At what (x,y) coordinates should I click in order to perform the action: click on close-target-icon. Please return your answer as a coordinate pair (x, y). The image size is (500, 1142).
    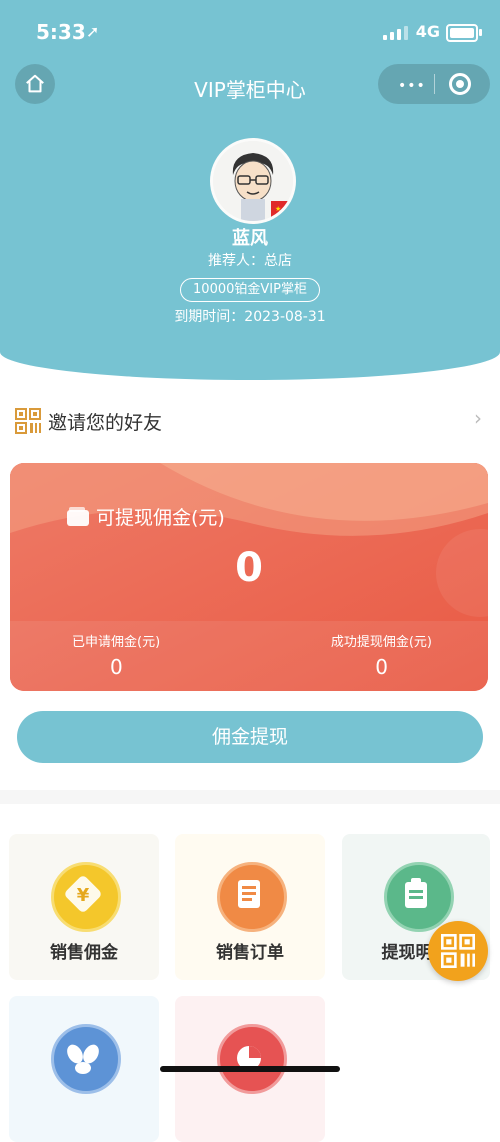
    Looking at the image, I should click on (460, 84).